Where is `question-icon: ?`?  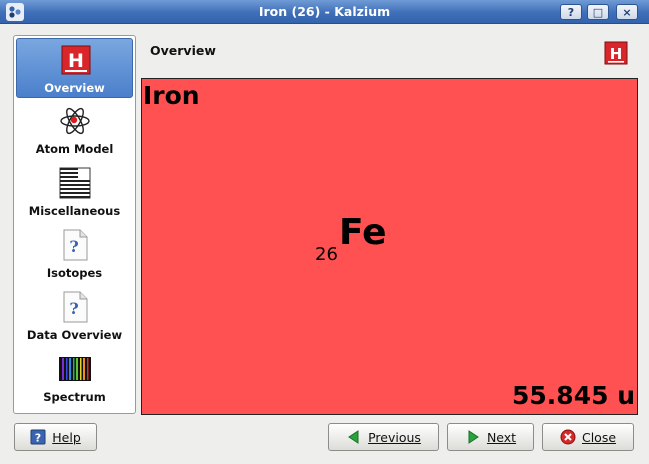
question-icon: ? is located at coordinates (571, 12).